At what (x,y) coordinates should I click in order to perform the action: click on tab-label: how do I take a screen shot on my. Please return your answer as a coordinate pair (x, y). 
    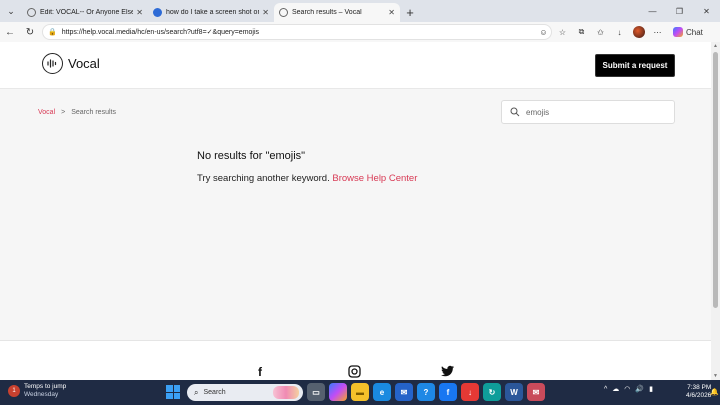
    Looking at the image, I should click on (212, 12).